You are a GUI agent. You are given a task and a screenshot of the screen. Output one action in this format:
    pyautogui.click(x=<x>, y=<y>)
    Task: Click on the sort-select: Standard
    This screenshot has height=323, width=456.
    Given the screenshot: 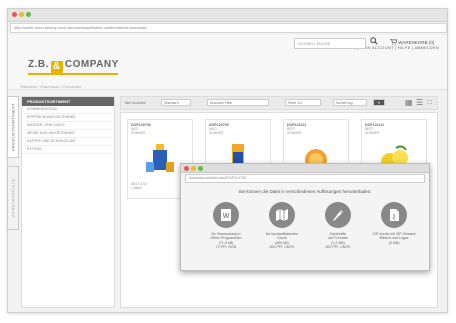 What is the action you would take?
    pyautogui.click(x=176, y=102)
    